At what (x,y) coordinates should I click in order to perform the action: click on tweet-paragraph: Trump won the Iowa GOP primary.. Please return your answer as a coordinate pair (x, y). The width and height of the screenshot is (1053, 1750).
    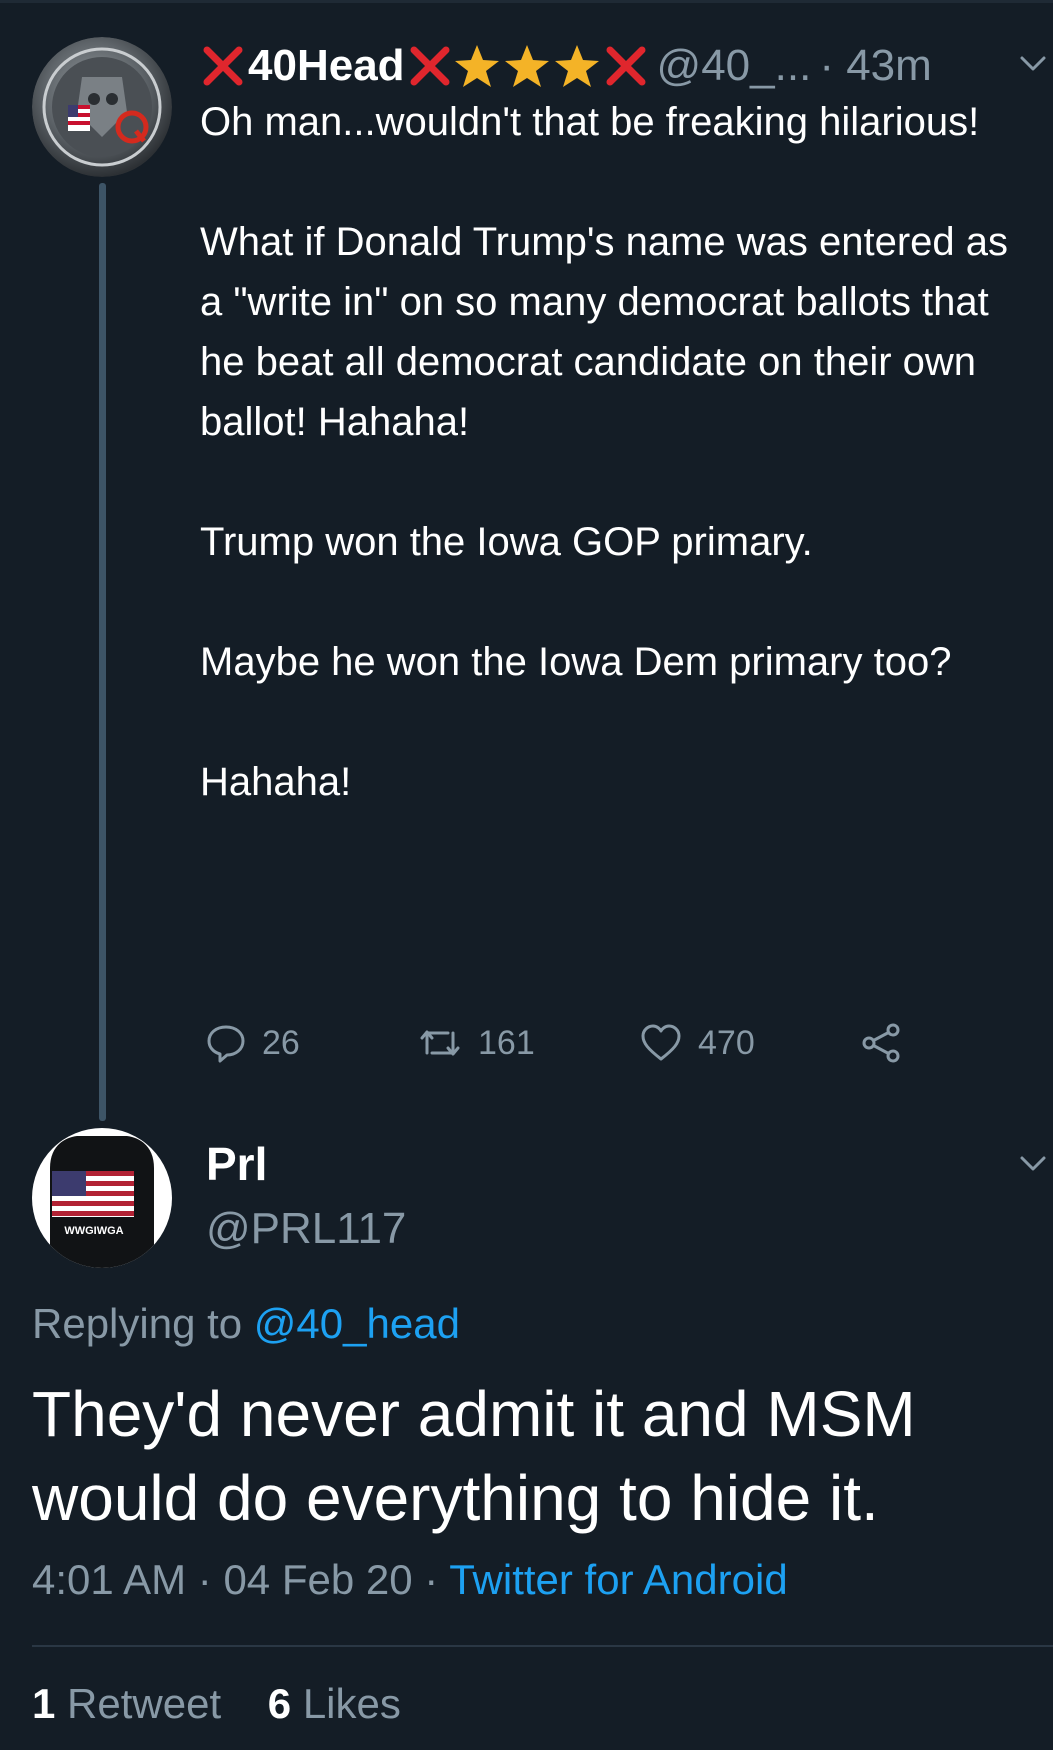
    Looking at the image, I should click on (506, 542).